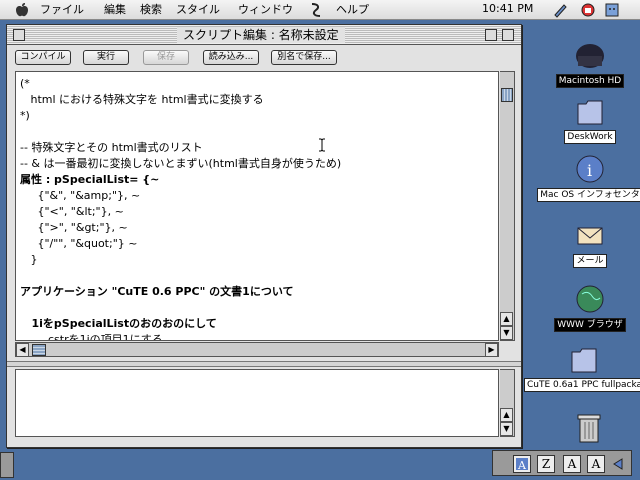  Describe the element at coordinates (62, 10) in the screenshot. I see `menu-file: ファイル` at that location.